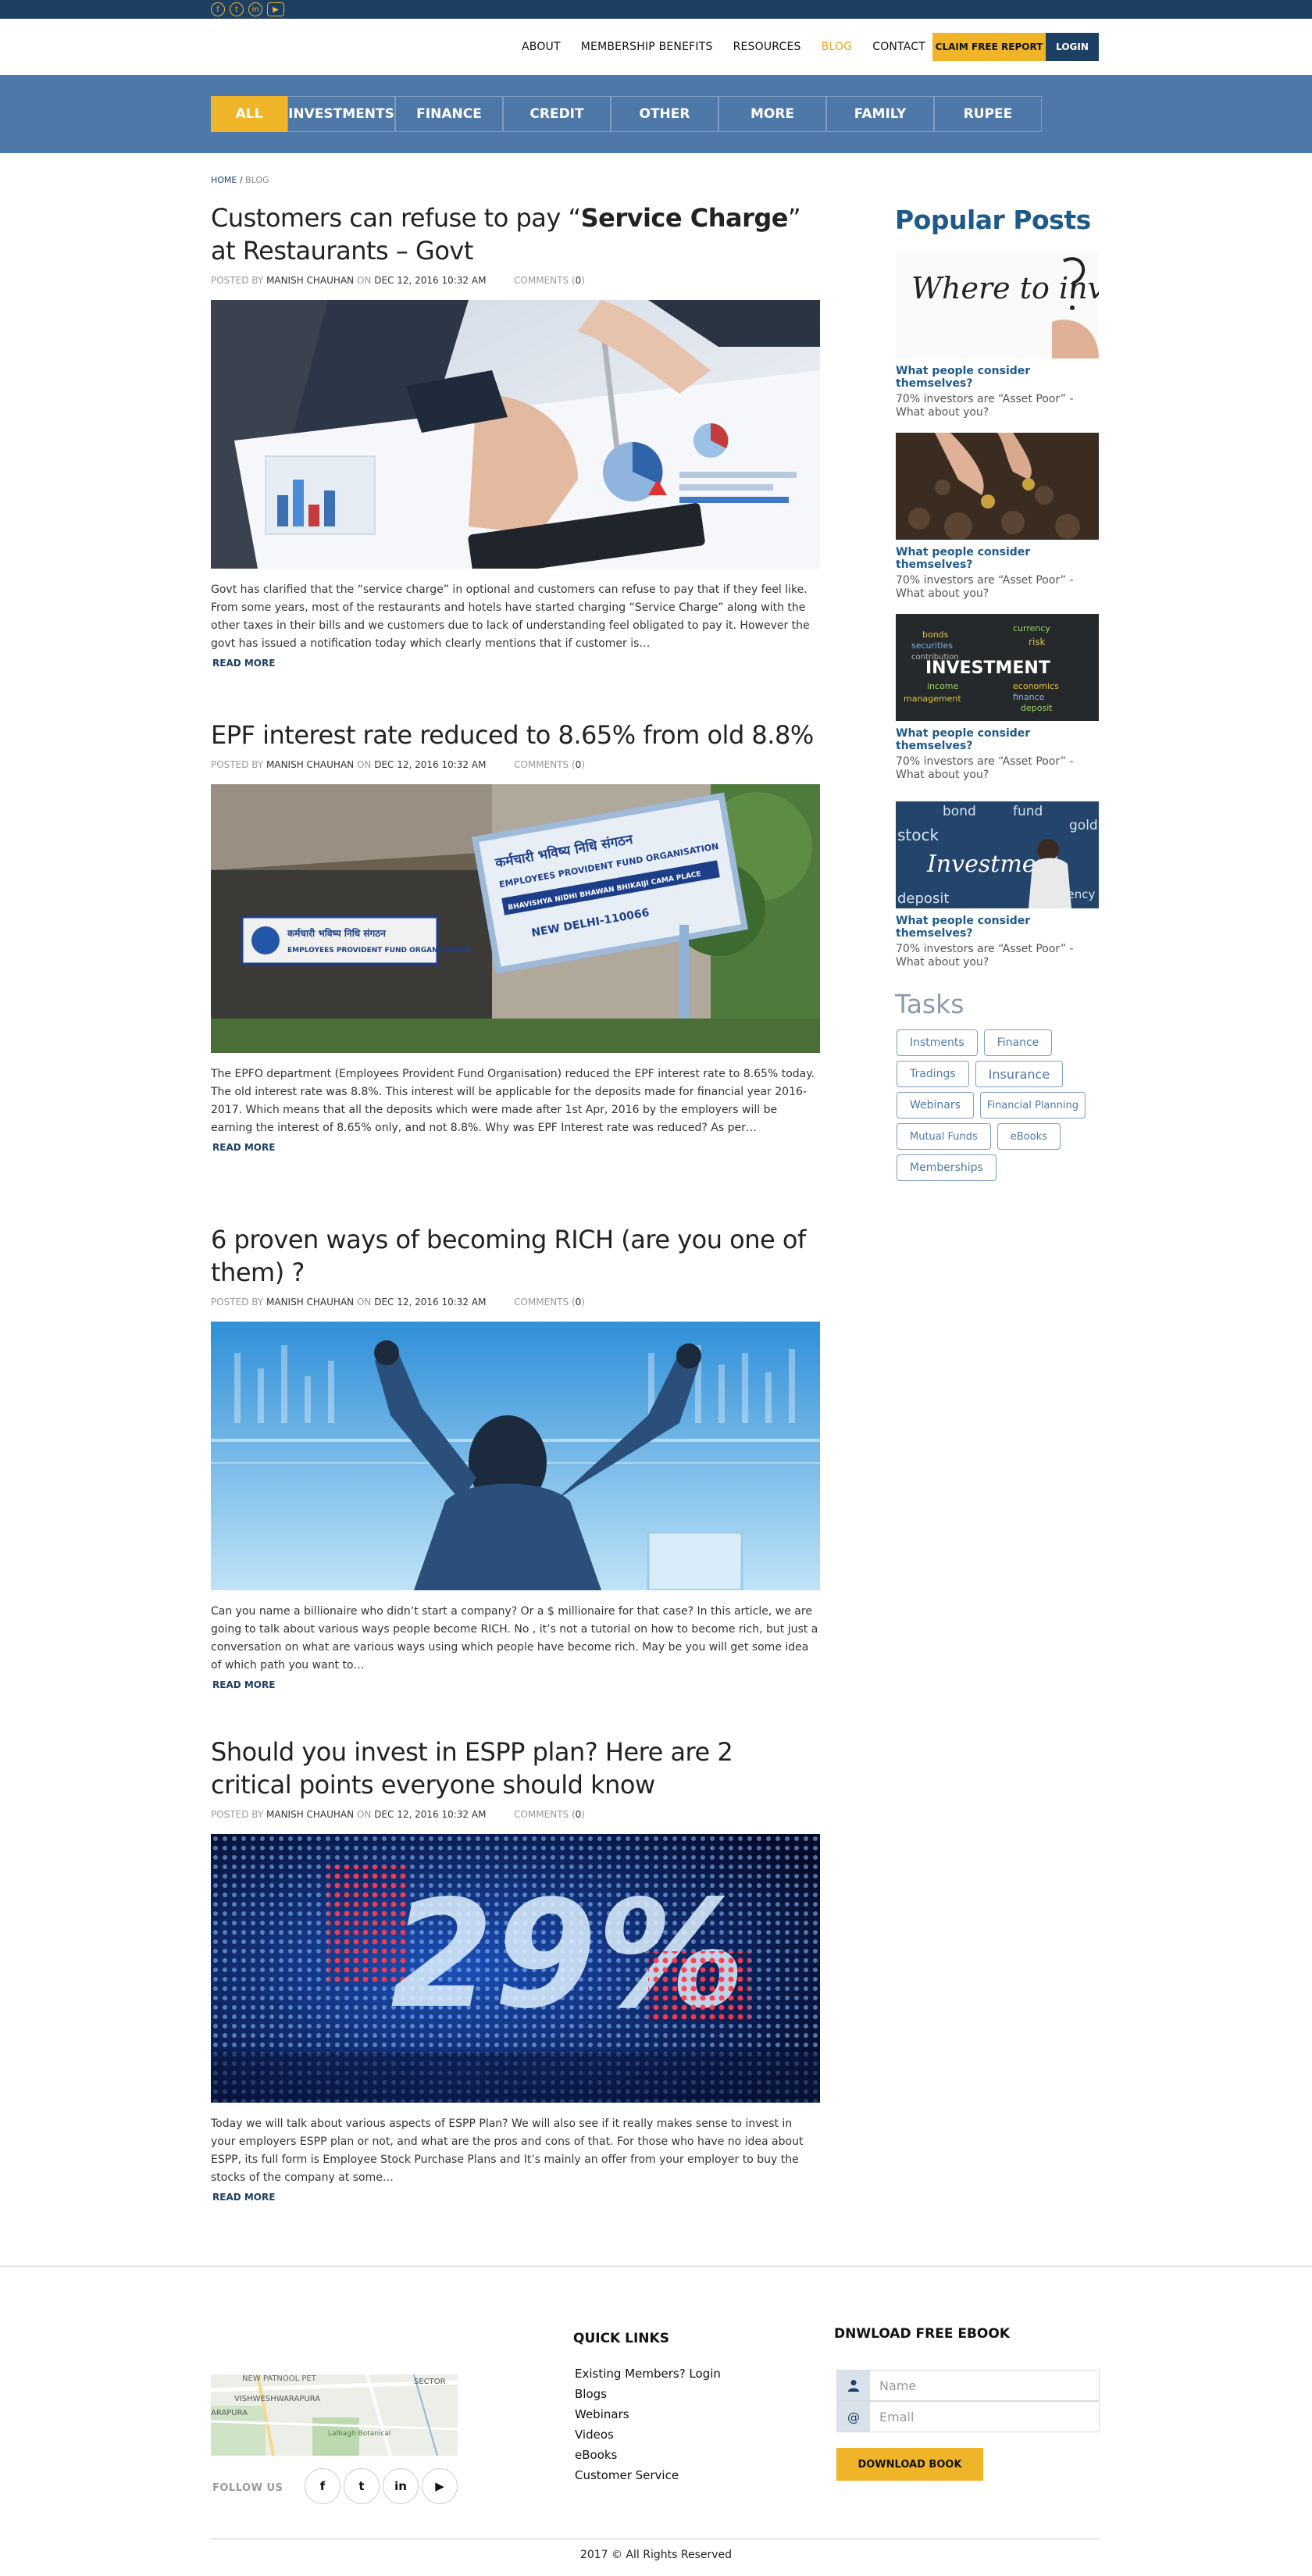 This screenshot has height=2576, width=1312. Describe the element at coordinates (946, 1167) in the screenshot. I see `tag-memberships: Memberships` at that location.